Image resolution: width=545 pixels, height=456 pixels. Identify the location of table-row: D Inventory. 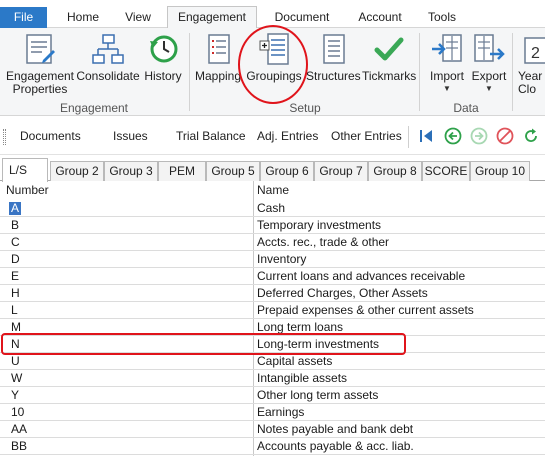
(272, 259).